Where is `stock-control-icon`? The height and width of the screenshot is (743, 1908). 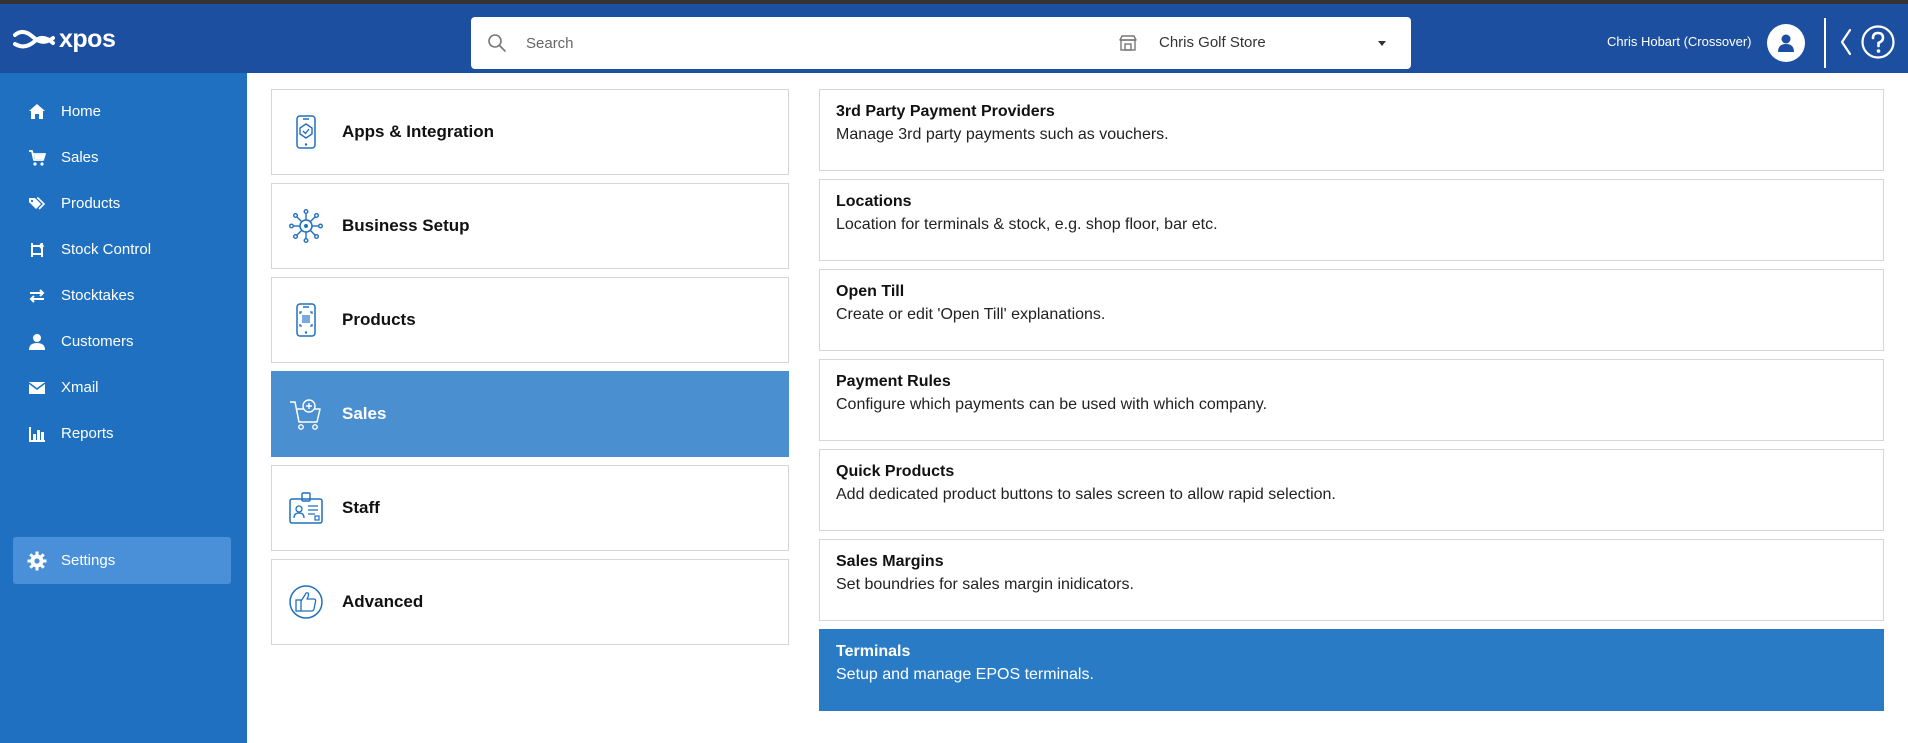 stock-control-icon is located at coordinates (37, 250).